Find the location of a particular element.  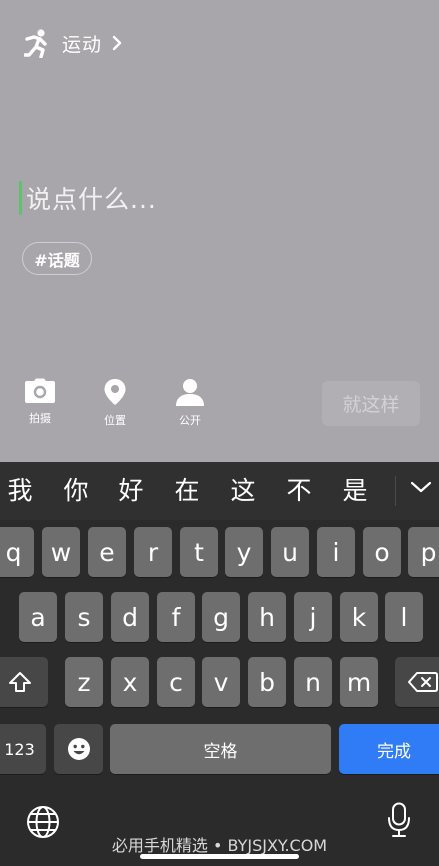

submit-button: 就这样 is located at coordinates (371, 403).